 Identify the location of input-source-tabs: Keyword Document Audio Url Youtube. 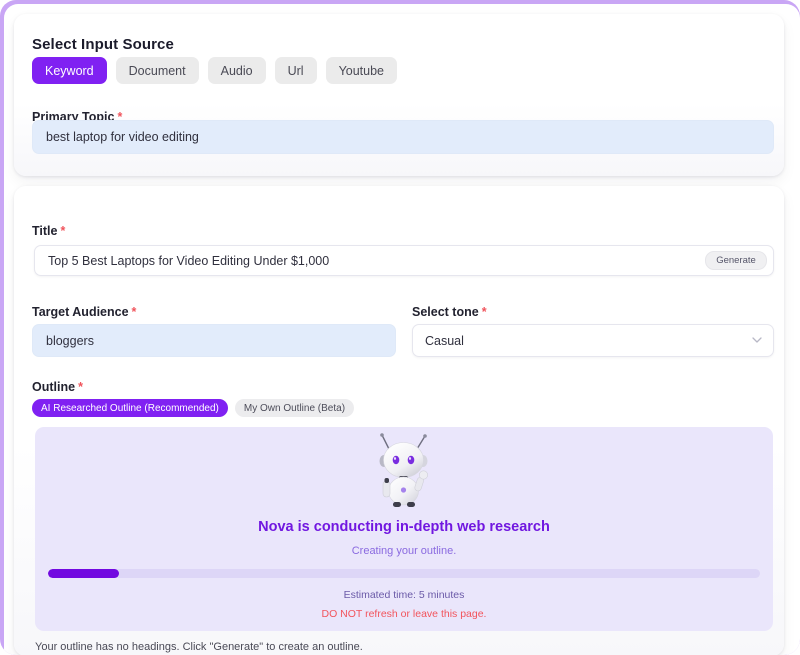
(215, 70).